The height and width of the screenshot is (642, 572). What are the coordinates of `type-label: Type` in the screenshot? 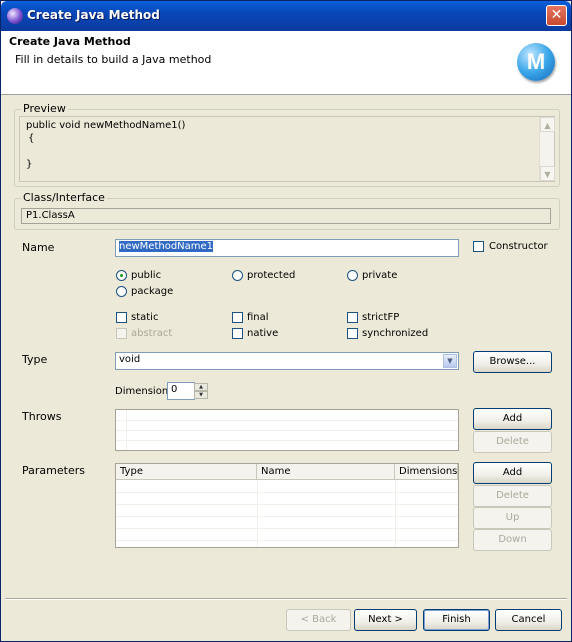 It's located at (35, 359).